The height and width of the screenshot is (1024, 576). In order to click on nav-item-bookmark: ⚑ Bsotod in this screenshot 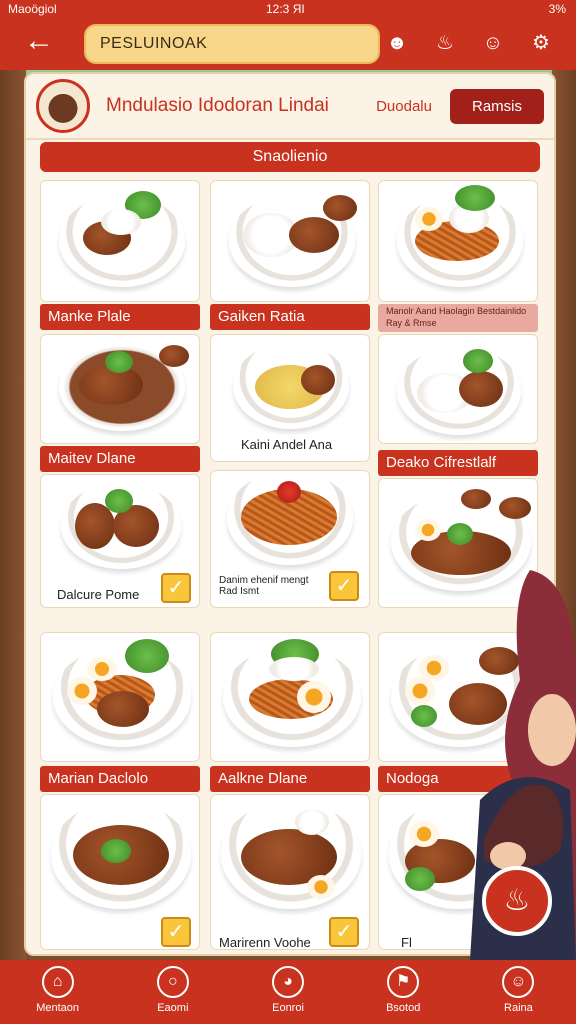, I will do `click(403, 992)`.